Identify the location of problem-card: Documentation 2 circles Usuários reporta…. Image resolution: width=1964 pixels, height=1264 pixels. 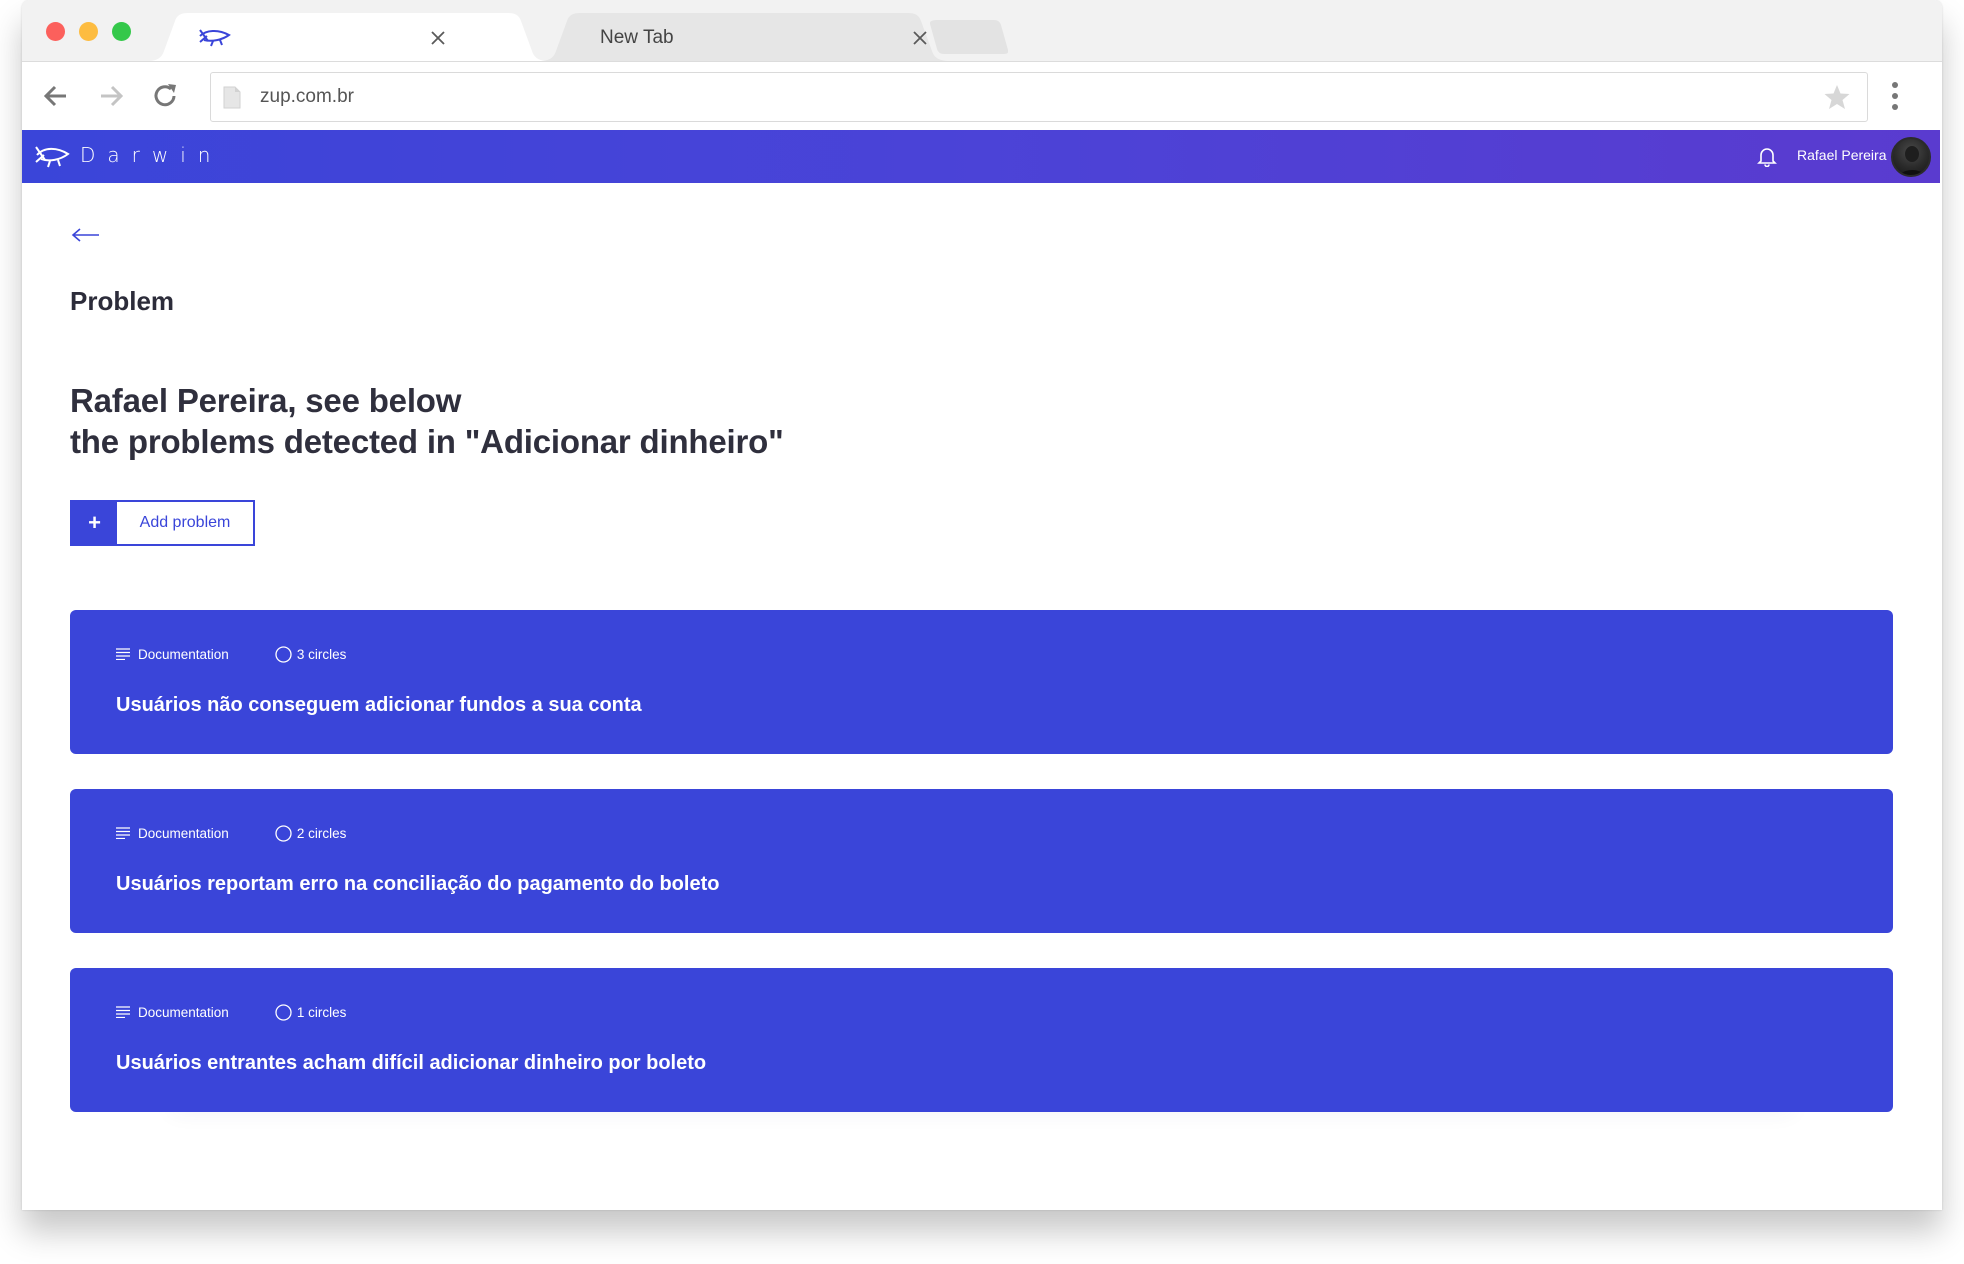
(981, 861).